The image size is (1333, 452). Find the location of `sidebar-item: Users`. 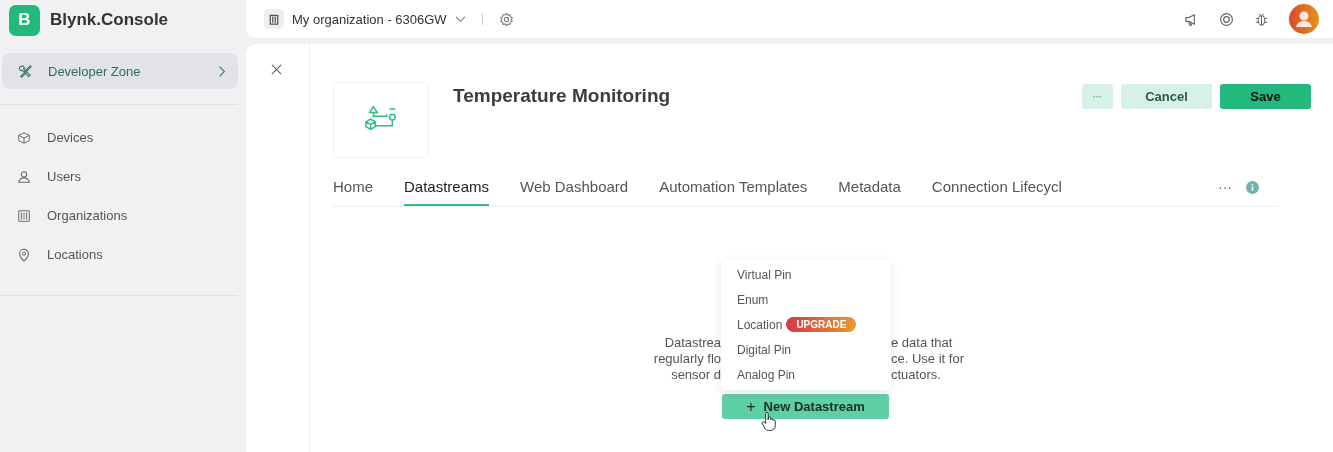

sidebar-item: Users is located at coordinates (119, 176).